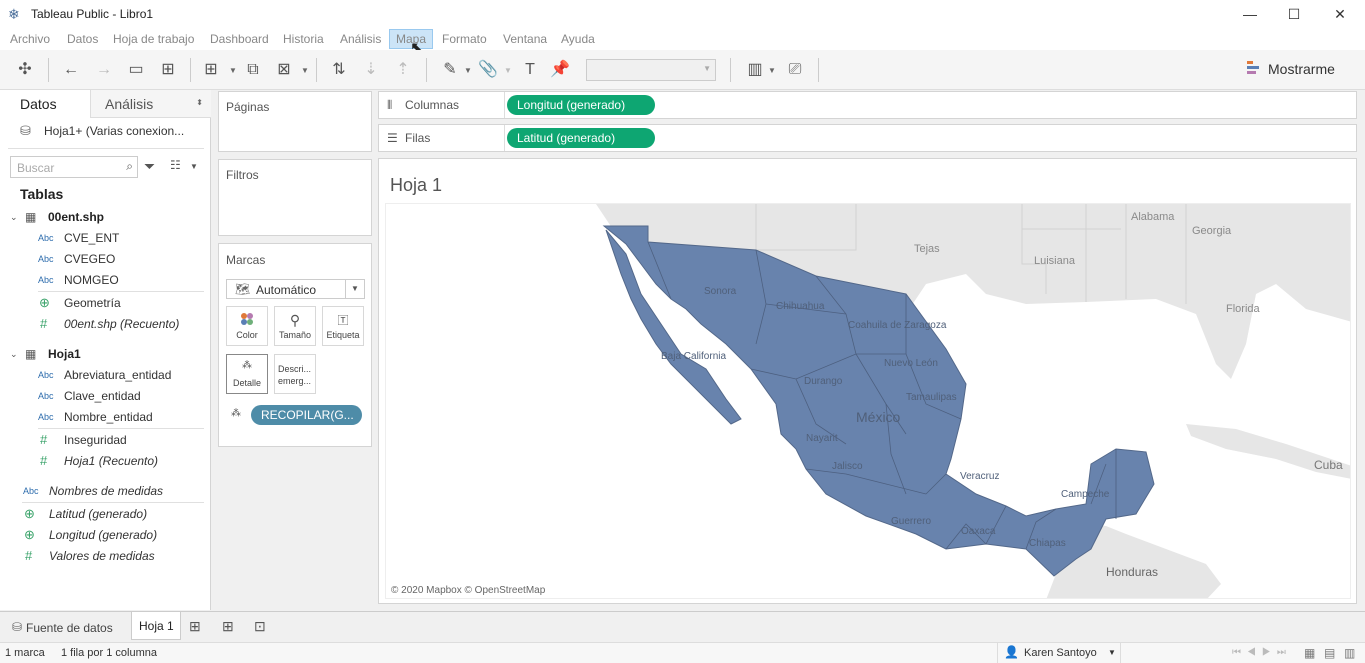 Image resolution: width=1365 pixels, height=663 pixels. What do you see at coordinates (581, 138) in the screenshot?
I see `rows-pill: Latitud (generado)` at bounding box center [581, 138].